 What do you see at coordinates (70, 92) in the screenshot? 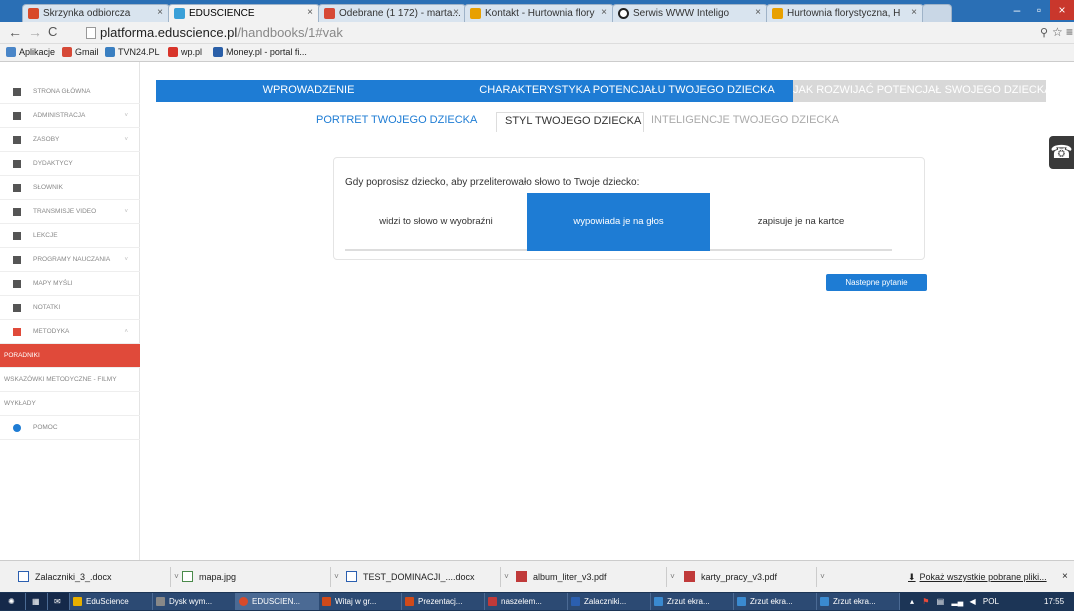
I see `sidebar-item-home: STRONA GŁÓWNA` at bounding box center [70, 92].